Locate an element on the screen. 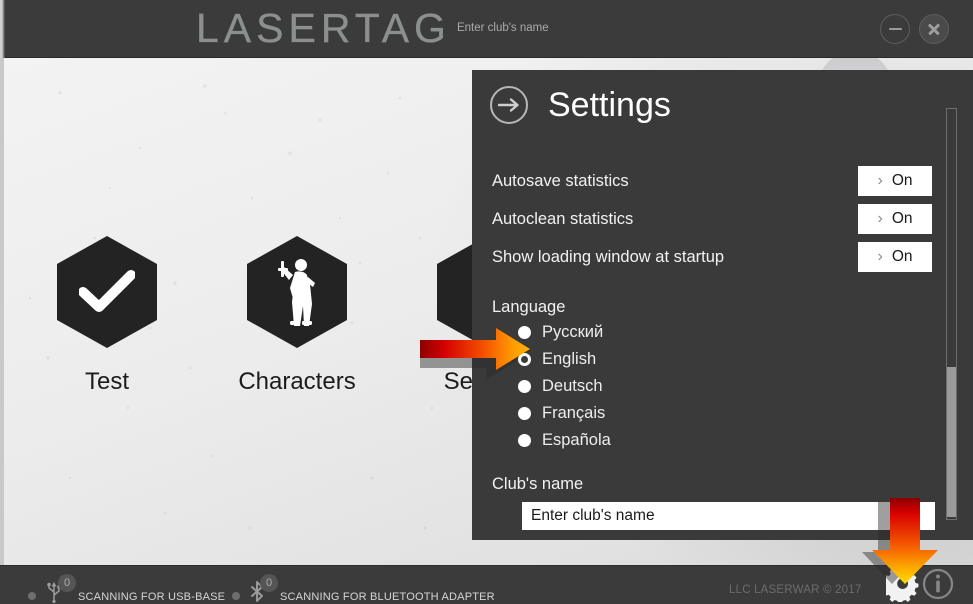 The height and width of the screenshot is (604, 973). language-label-deutsch: Deutsch is located at coordinates (572, 386).